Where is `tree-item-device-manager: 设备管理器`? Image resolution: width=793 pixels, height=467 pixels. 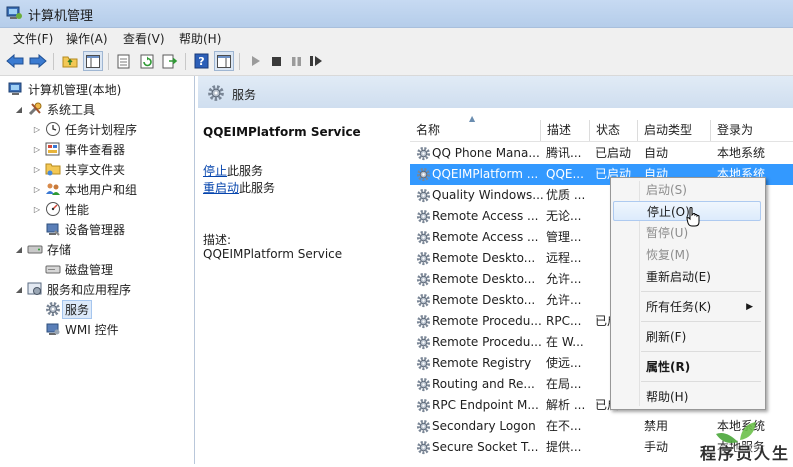 tree-item-device-manager: 设备管理器 is located at coordinates (85, 229).